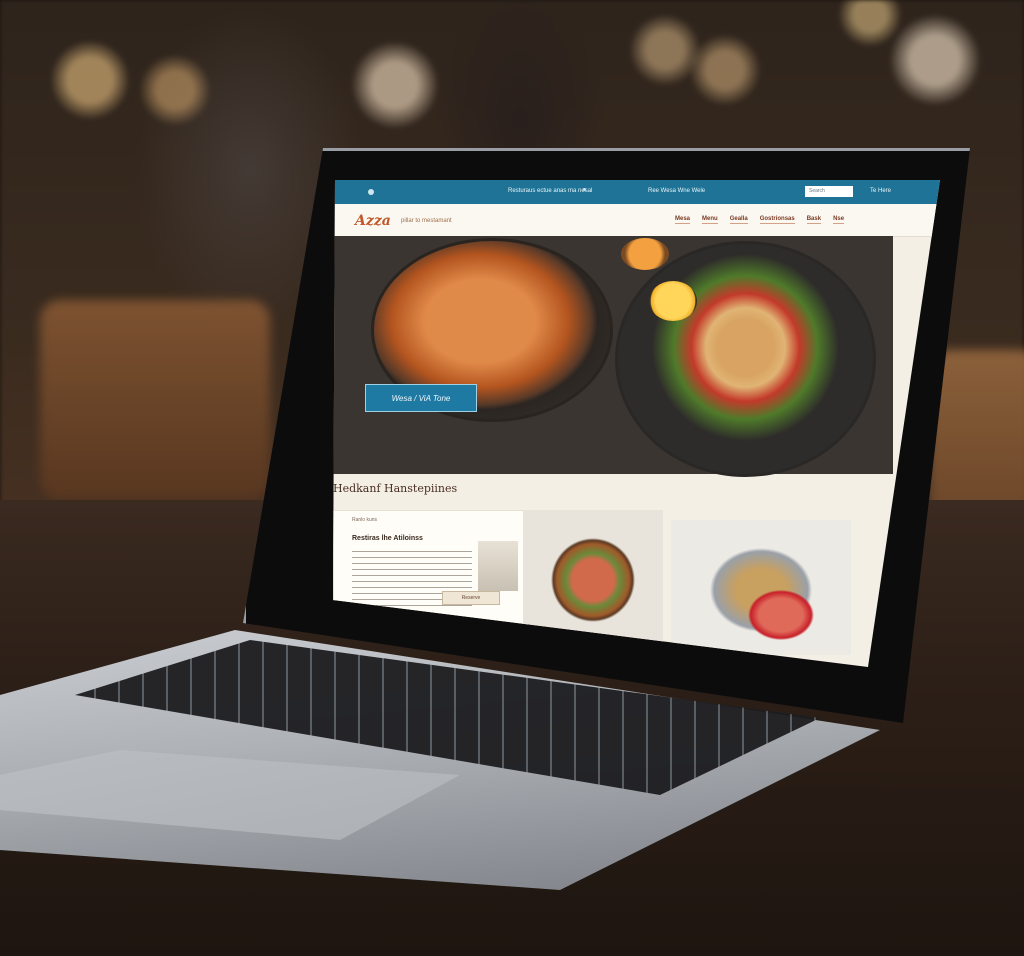 The image size is (1024, 956). Describe the element at coordinates (155, 400) in the screenshot. I see `blurred-chair-left` at that location.